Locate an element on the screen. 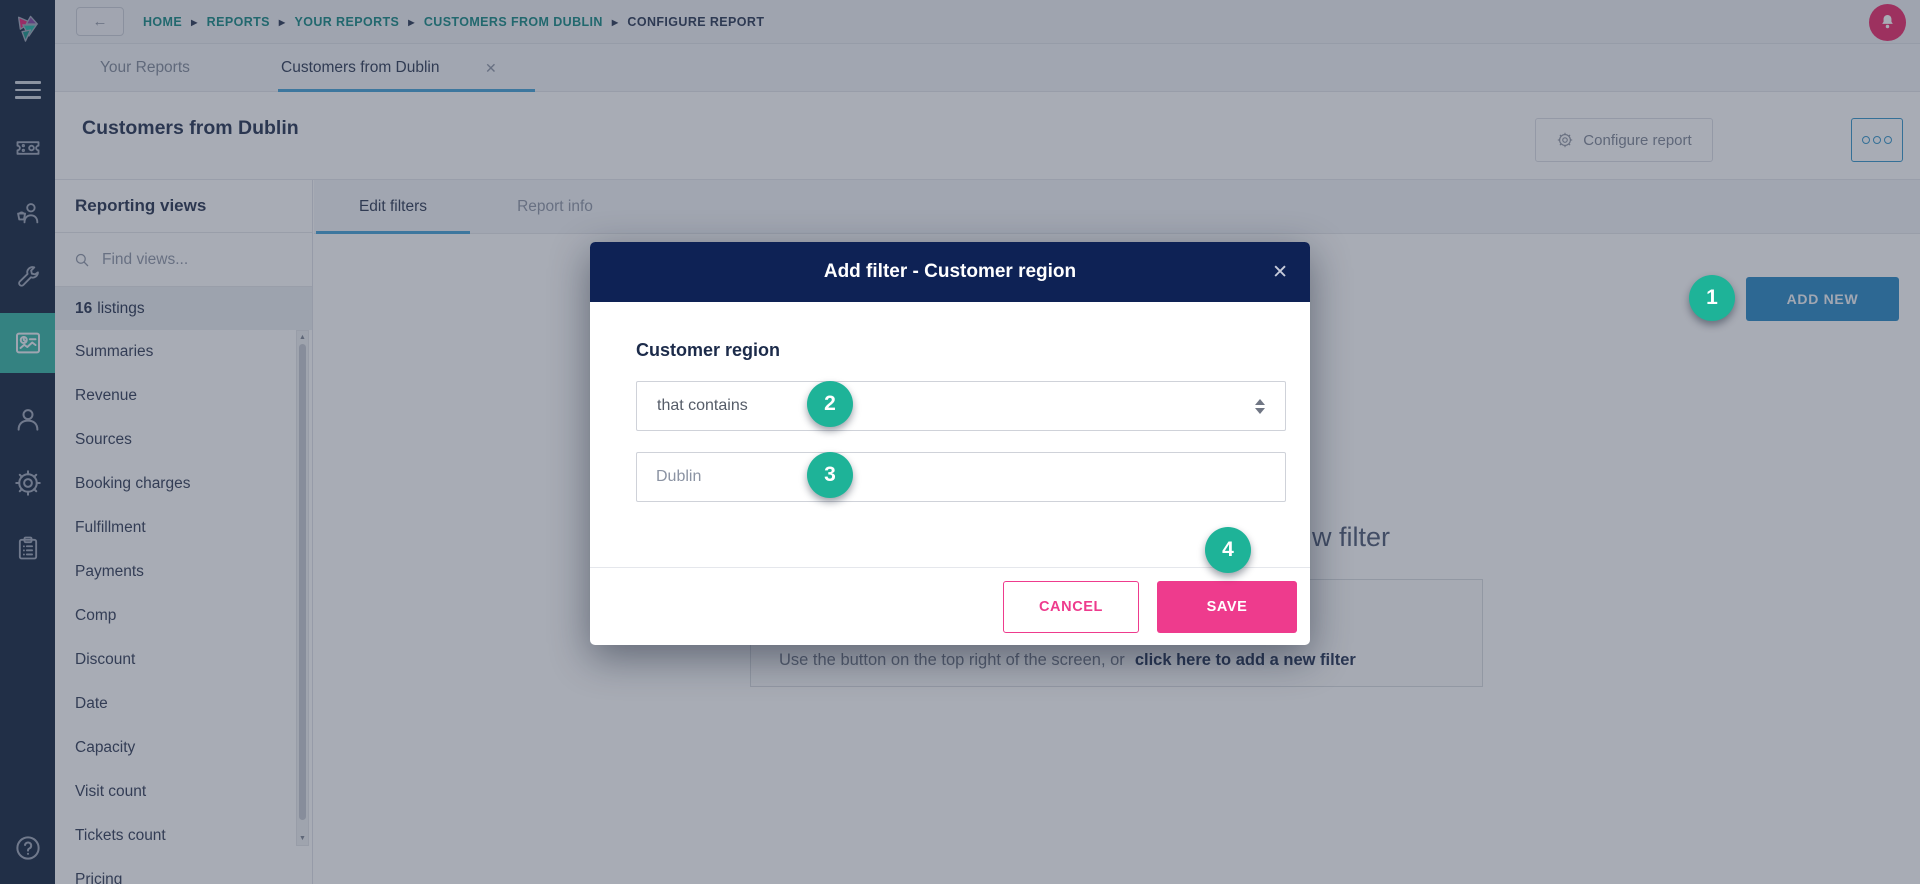  select-arrows-icon is located at coordinates (1260, 406).